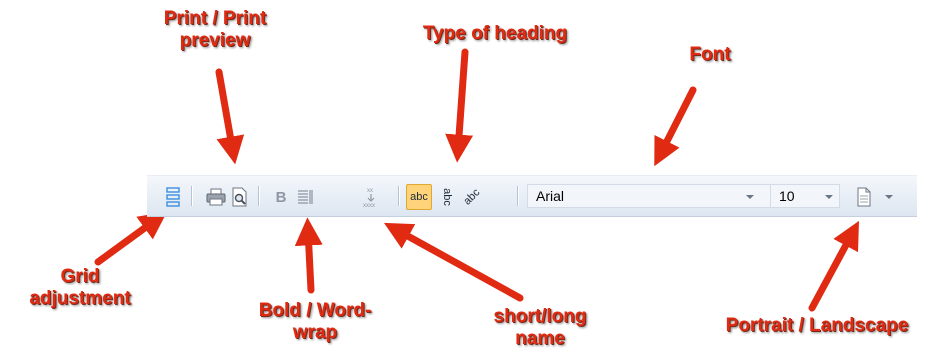 The width and height of the screenshot is (949, 354). I want to click on heading-vertical-button: abc, so click(447, 197).